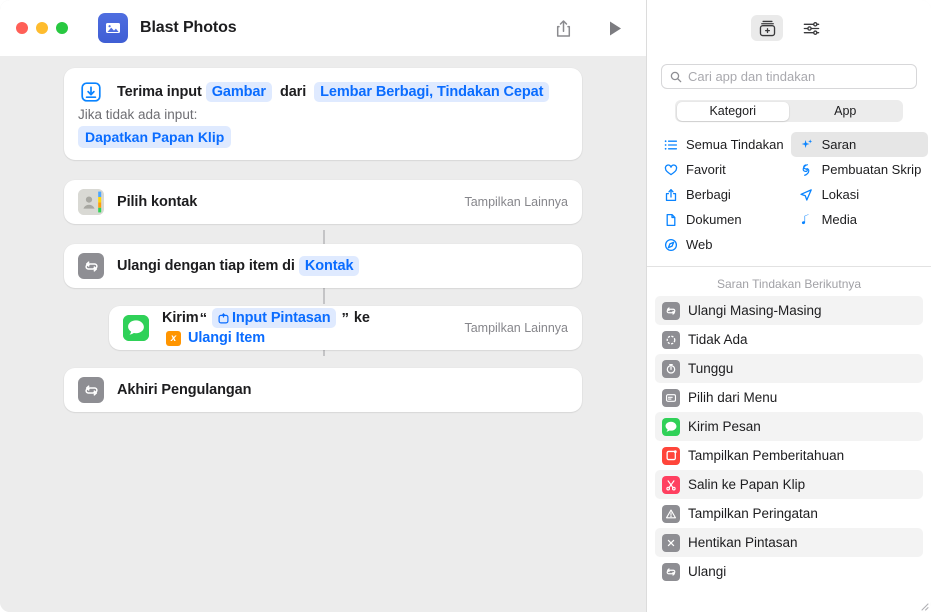 Image resolution: width=931 pixels, height=612 pixels. What do you see at coordinates (670, 145) in the screenshot?
I see `list-icon` at bounding box center [670, 145].